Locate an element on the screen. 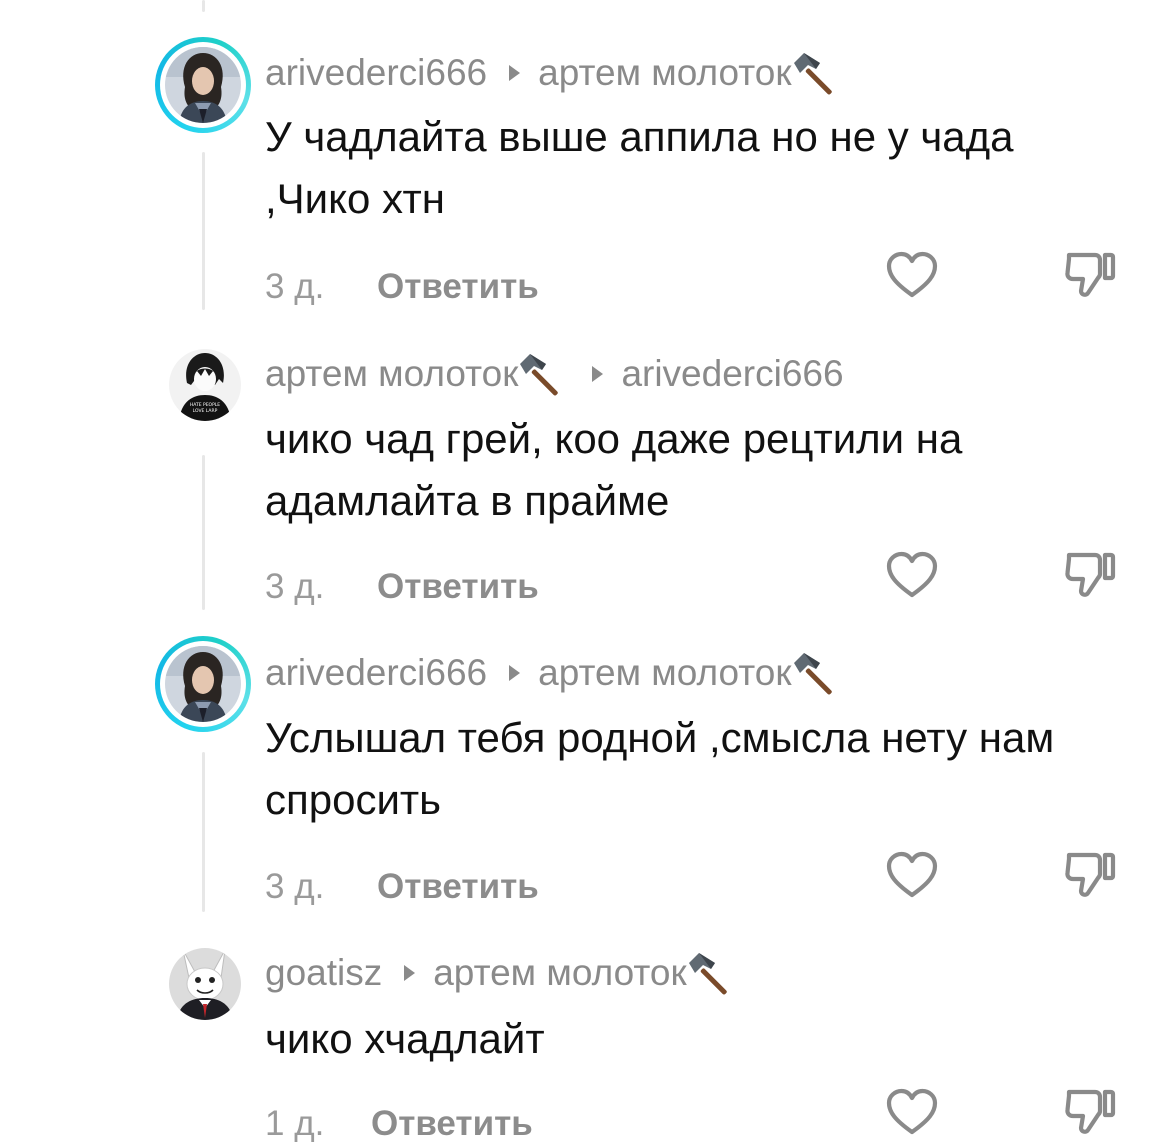 The width and height of the screenshot is (1170, 1144). avatar-goatisz is located at coordinates (203, 992).